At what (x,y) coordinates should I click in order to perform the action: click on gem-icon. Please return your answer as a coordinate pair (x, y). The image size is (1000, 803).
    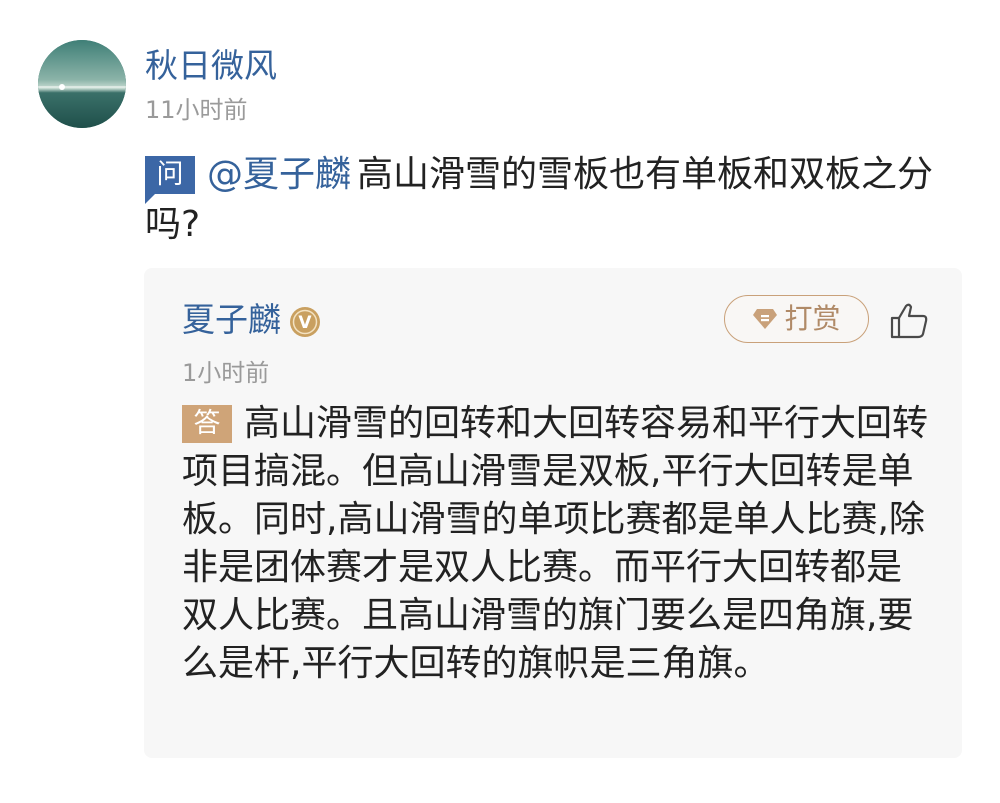
    Looking at the image, I should click on (765, 319).